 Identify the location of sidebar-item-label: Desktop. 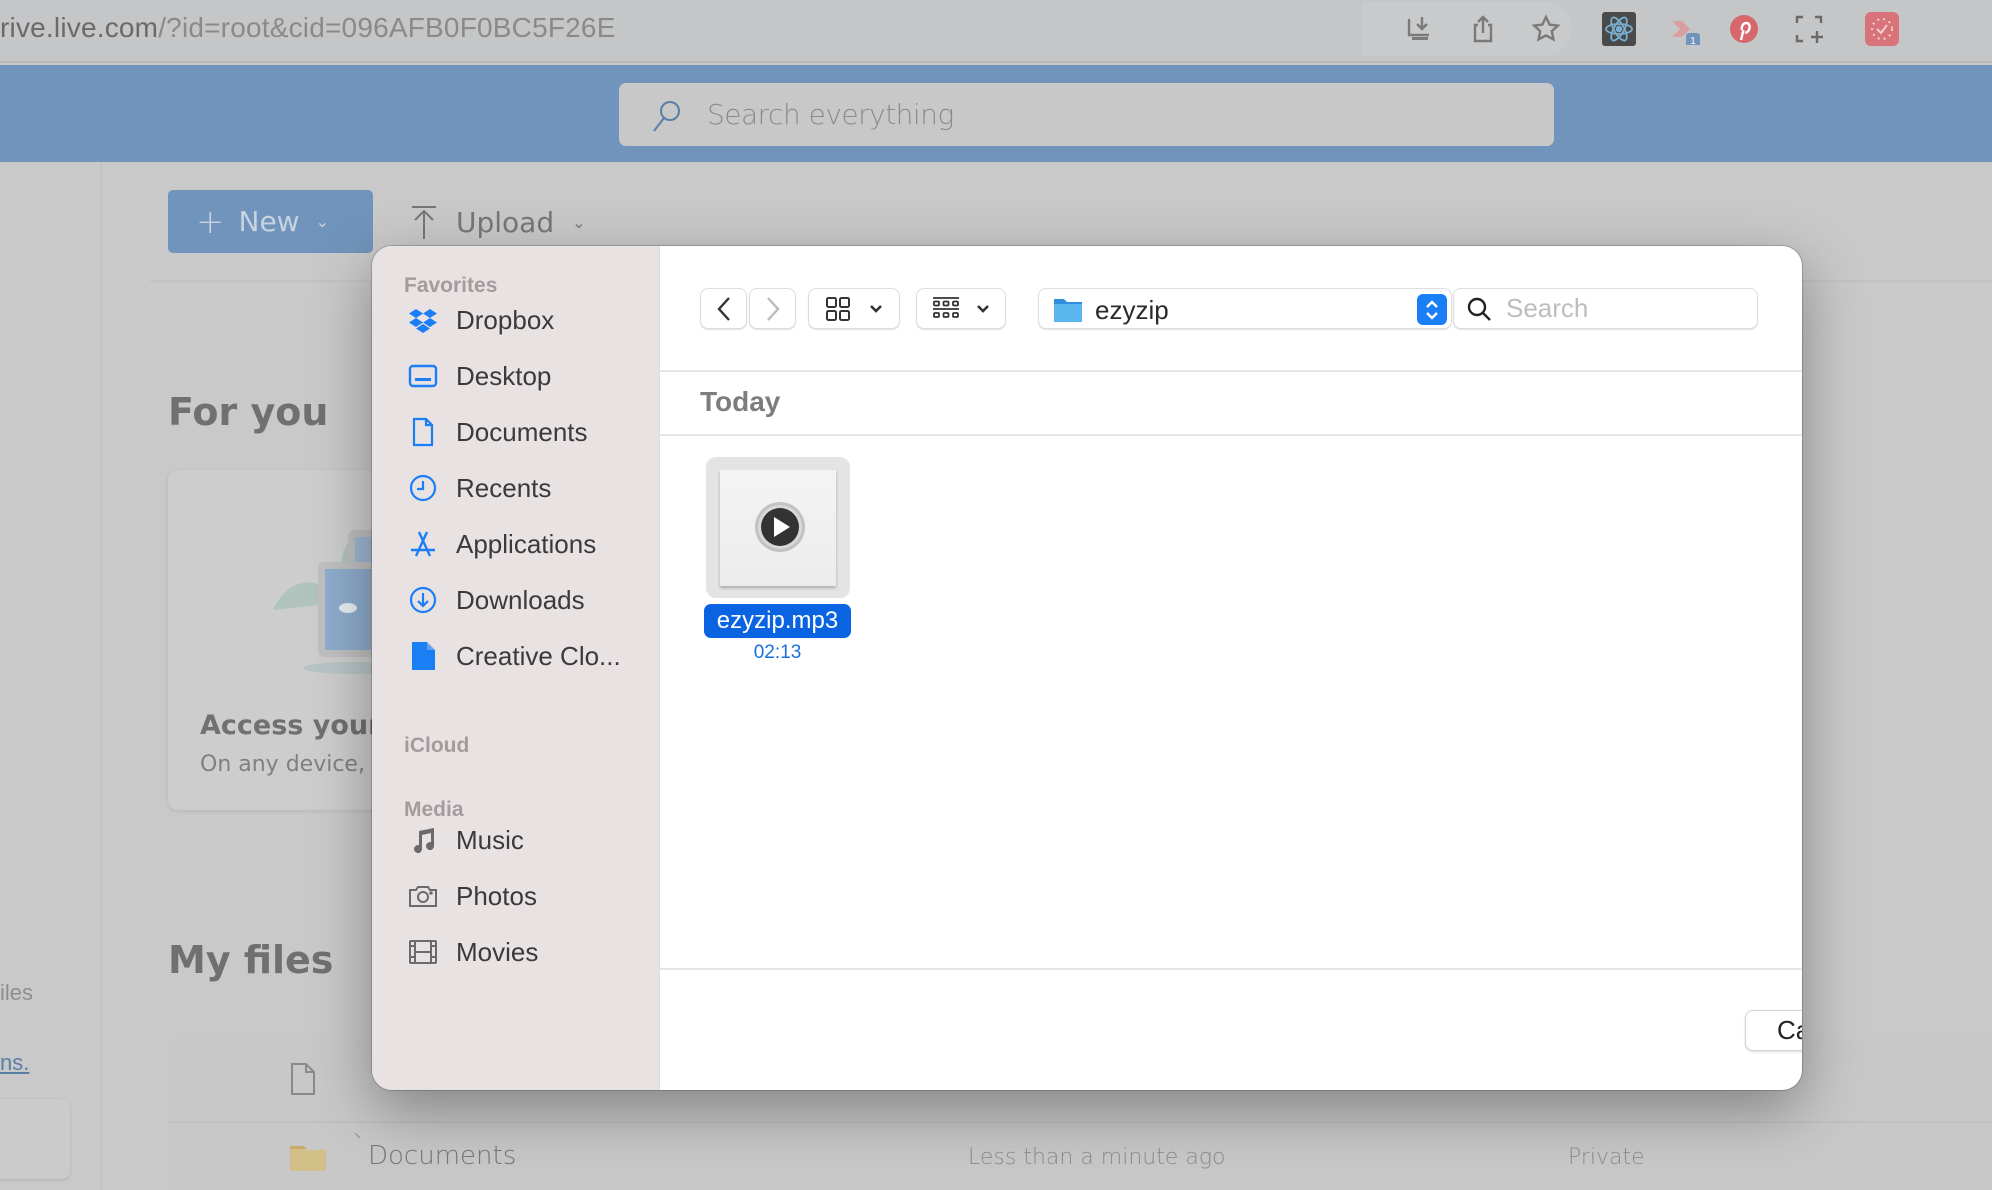
(504, 375).